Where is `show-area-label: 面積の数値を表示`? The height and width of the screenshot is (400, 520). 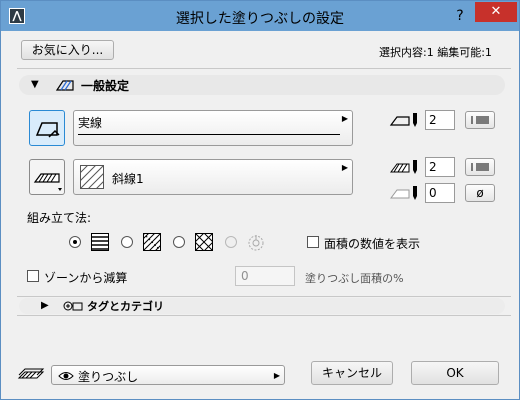 show-area-label: 面積の数値を表示 is located at coordinates (372, 244).